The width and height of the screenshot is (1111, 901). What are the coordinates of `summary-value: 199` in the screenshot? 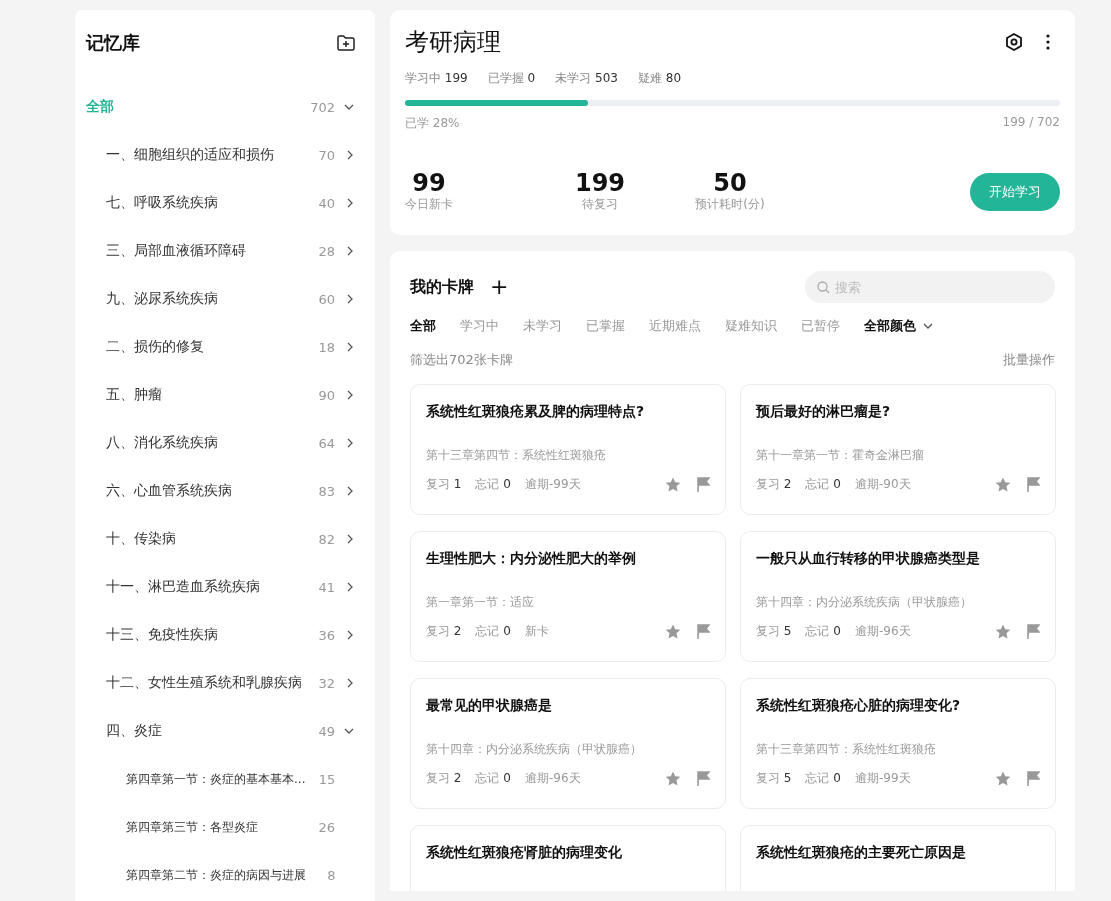 It's located at (600, 183).